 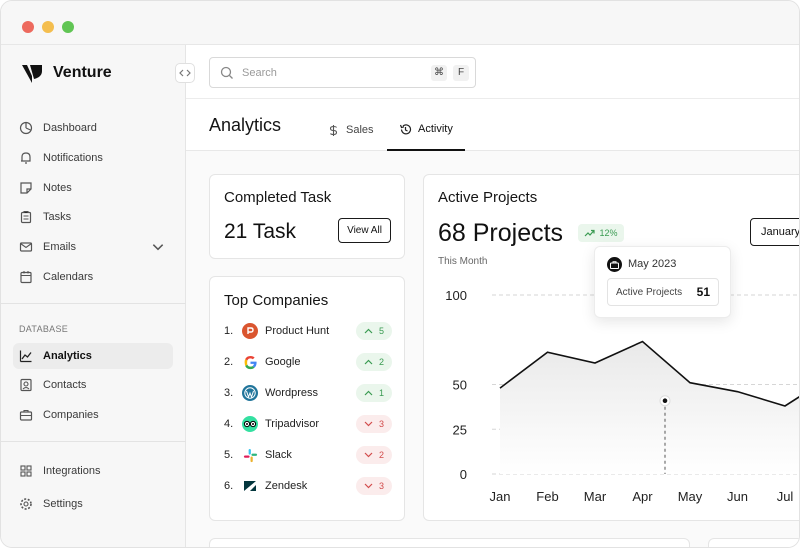 I want to click on trend-up-icon, so click(x=590, y=233).